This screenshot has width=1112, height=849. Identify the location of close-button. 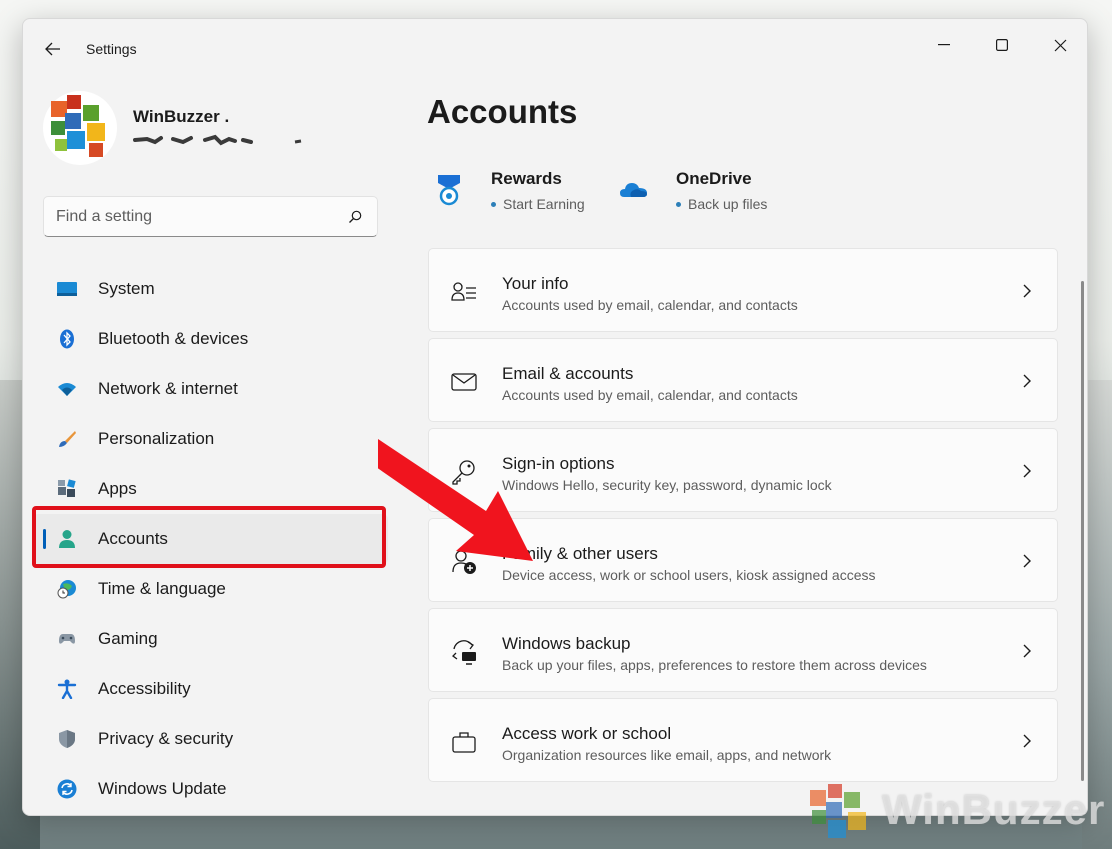
(1060, 45).